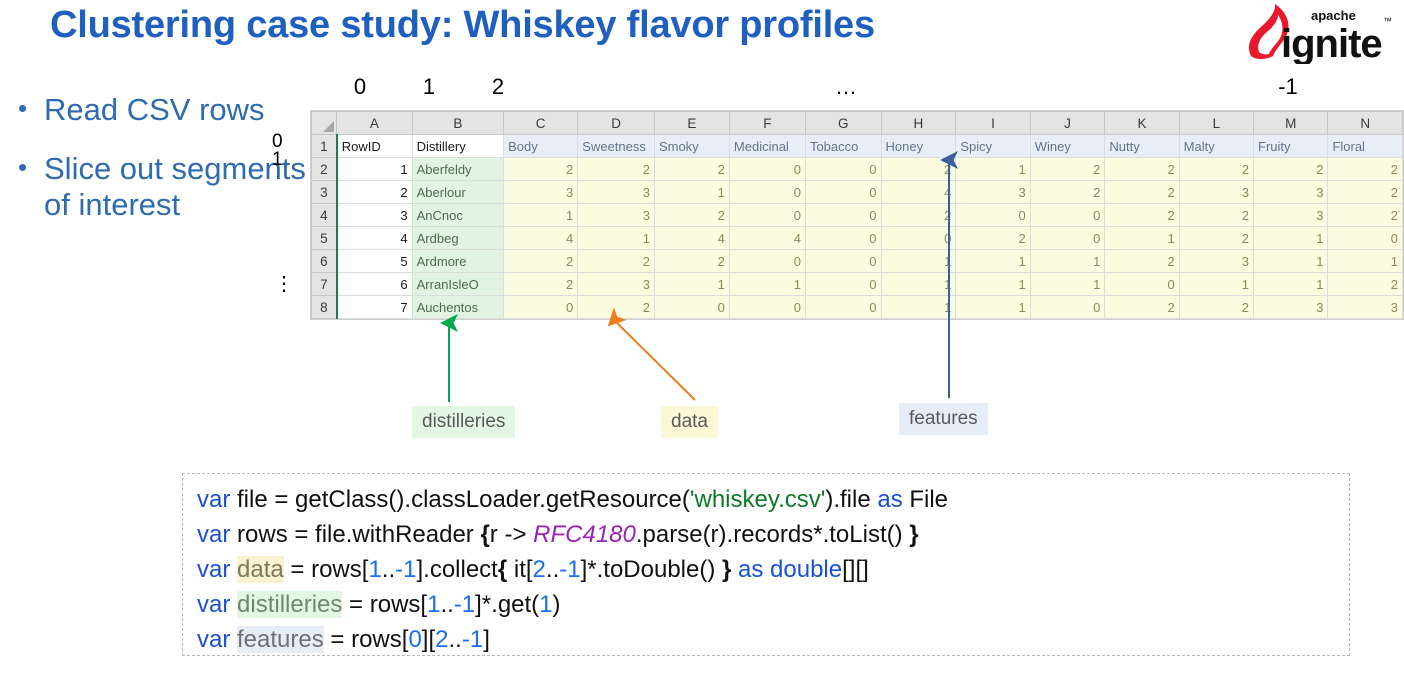  I want to click on row-header-2: 2, so click(324, 169).